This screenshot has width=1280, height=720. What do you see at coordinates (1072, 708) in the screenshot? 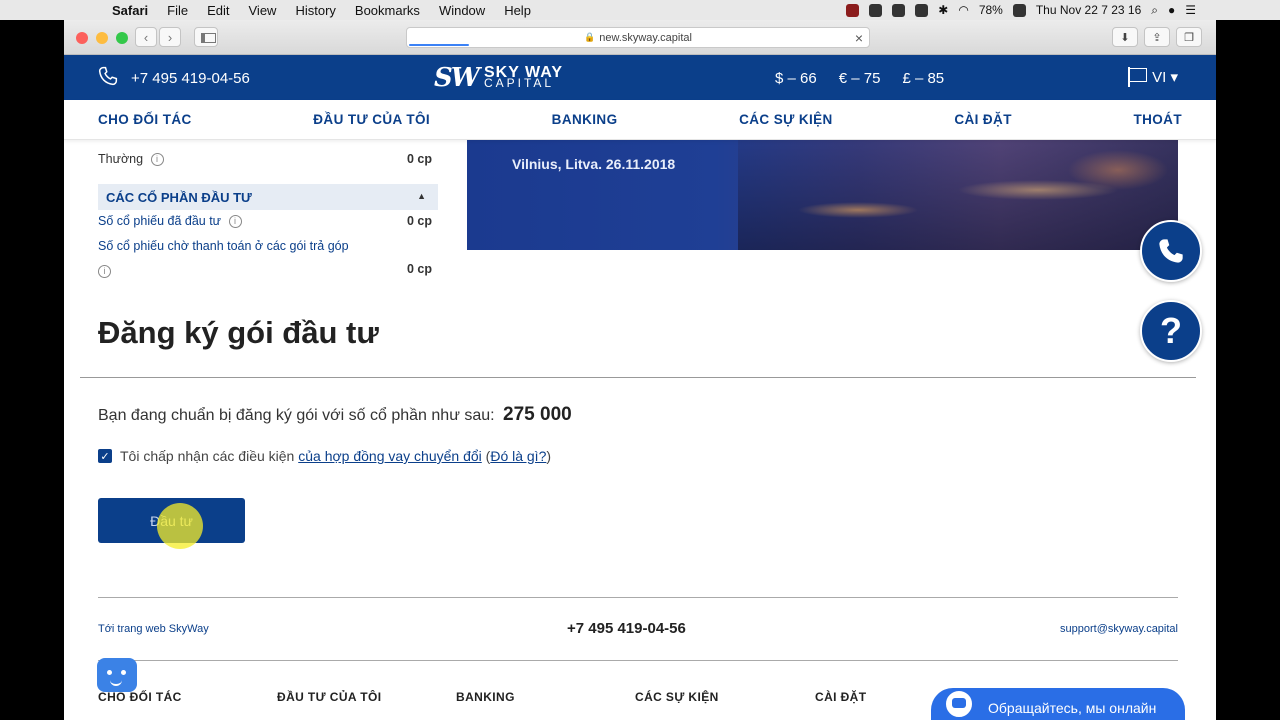
I see `chat-label: Обращайтесь, мы онлайн` at bounding box center [1072, 708].